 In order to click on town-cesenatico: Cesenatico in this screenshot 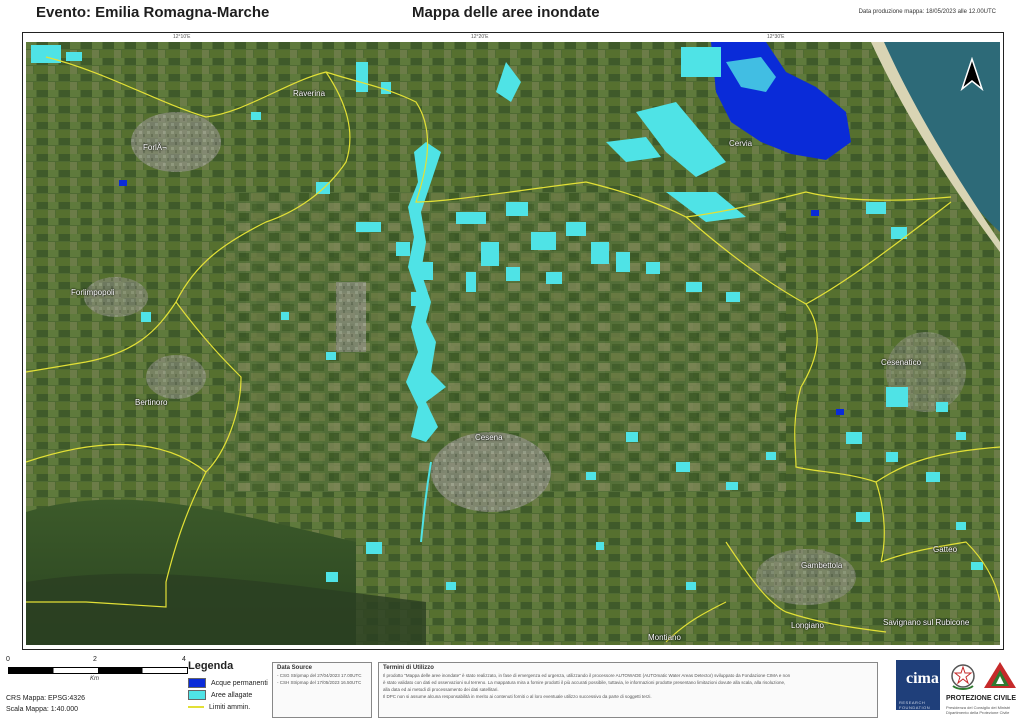, I will do `click(901, 362)`.